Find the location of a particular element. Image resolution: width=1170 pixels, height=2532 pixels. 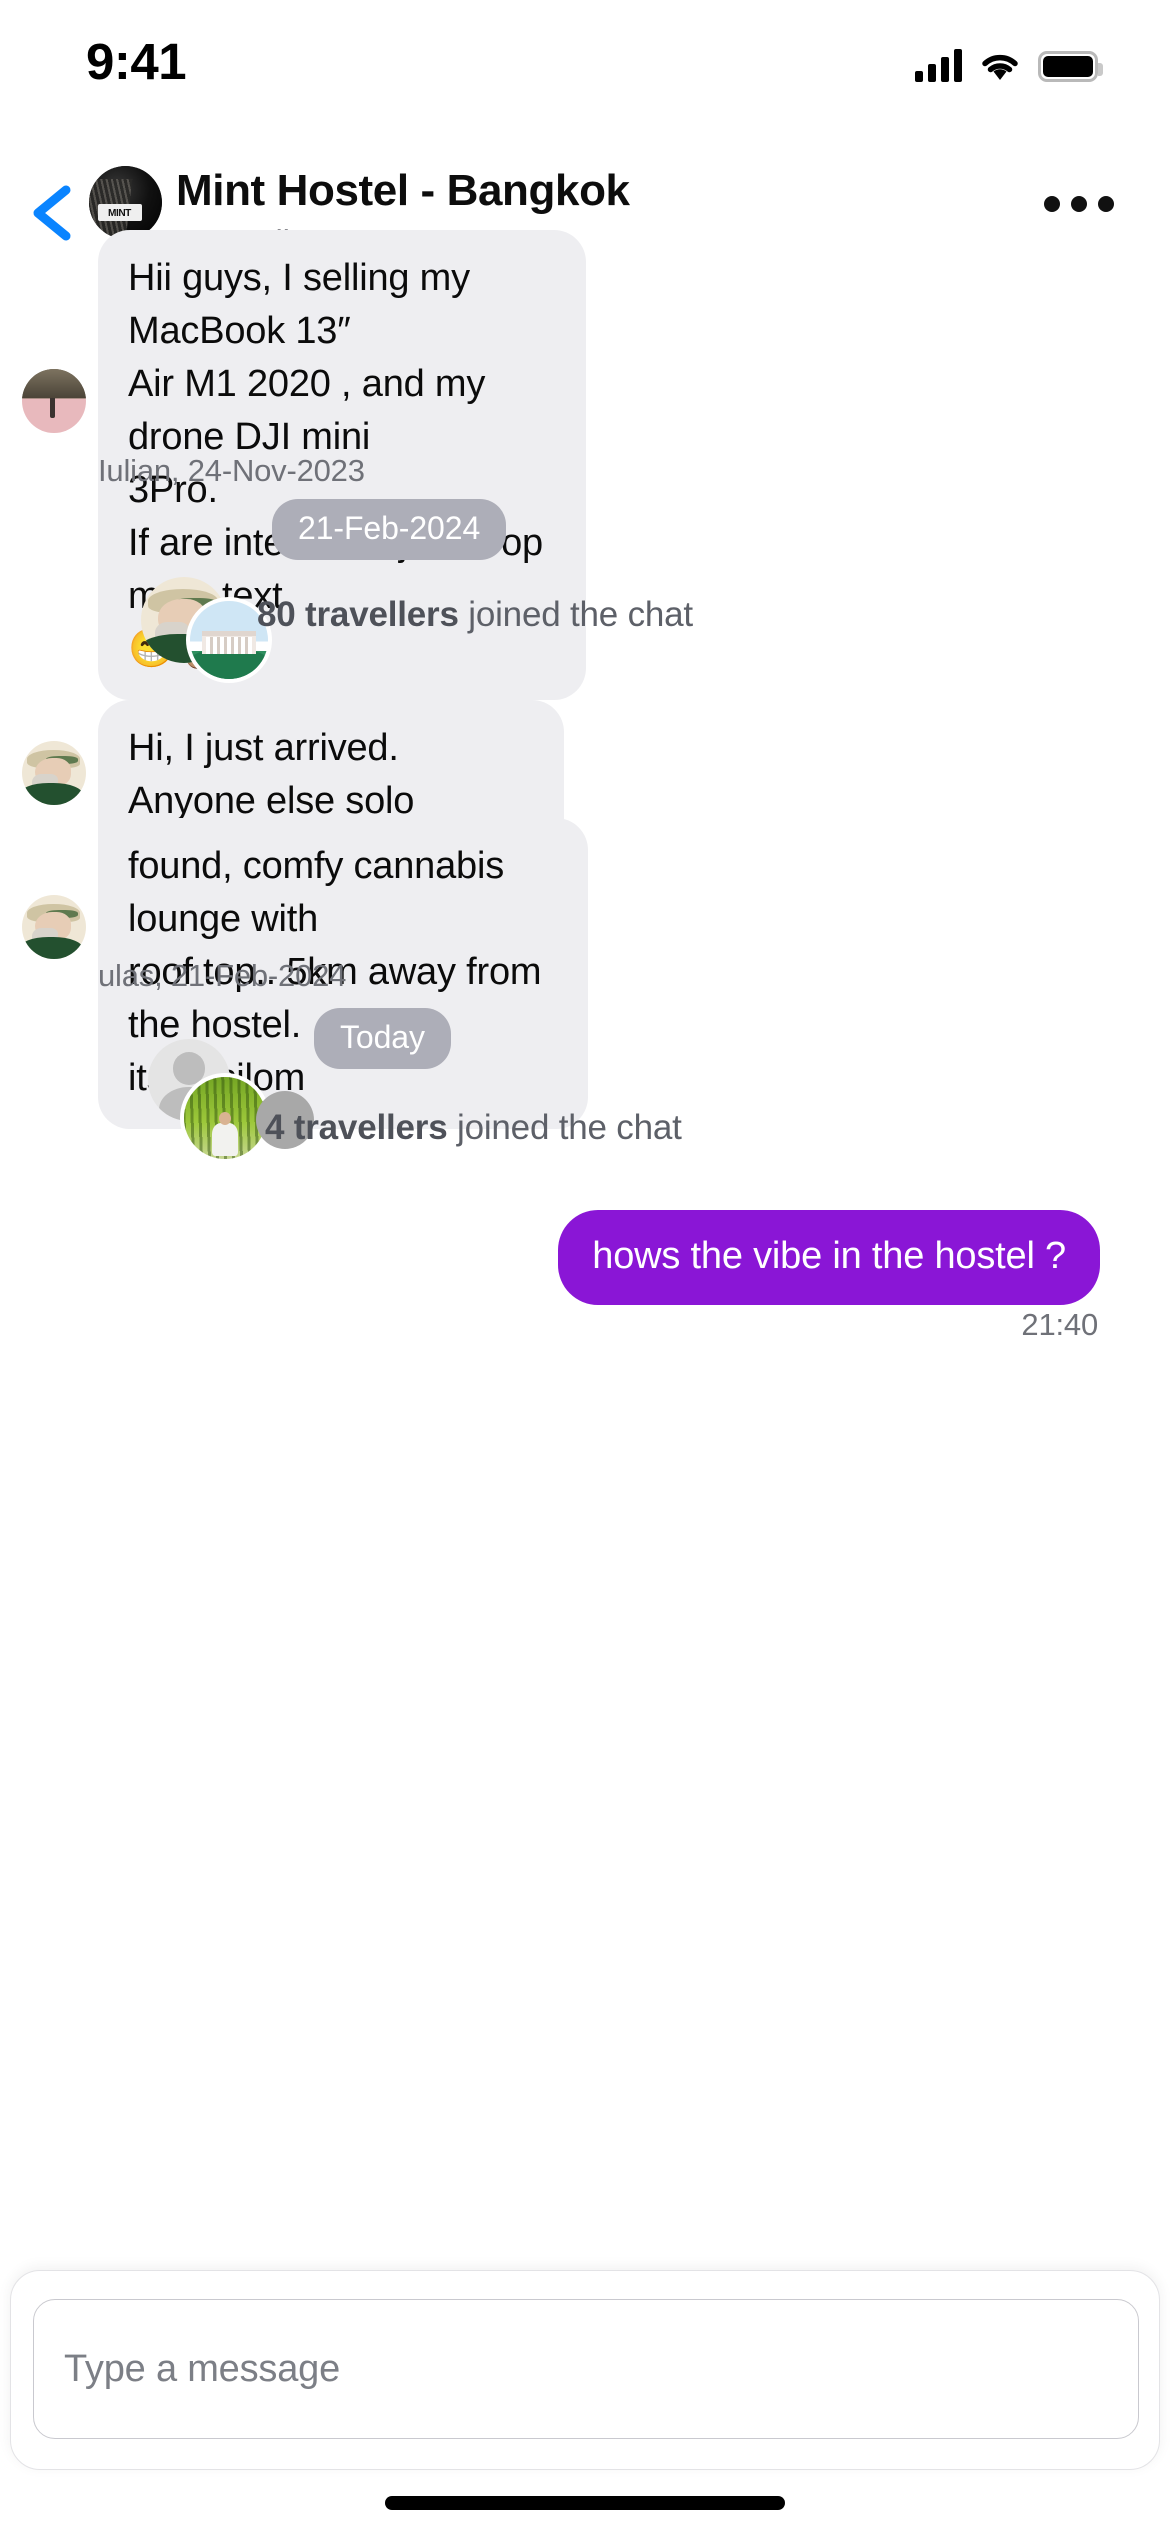

system-join-message: 80 travellers joined the chat is located at coordinates (475, 615).